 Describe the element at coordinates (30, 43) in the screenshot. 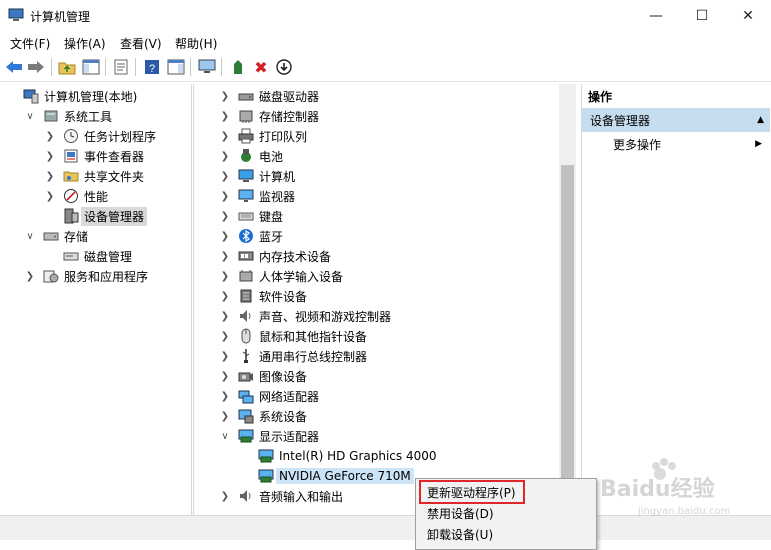

I see `menu-file: 文件(F)` at that location.